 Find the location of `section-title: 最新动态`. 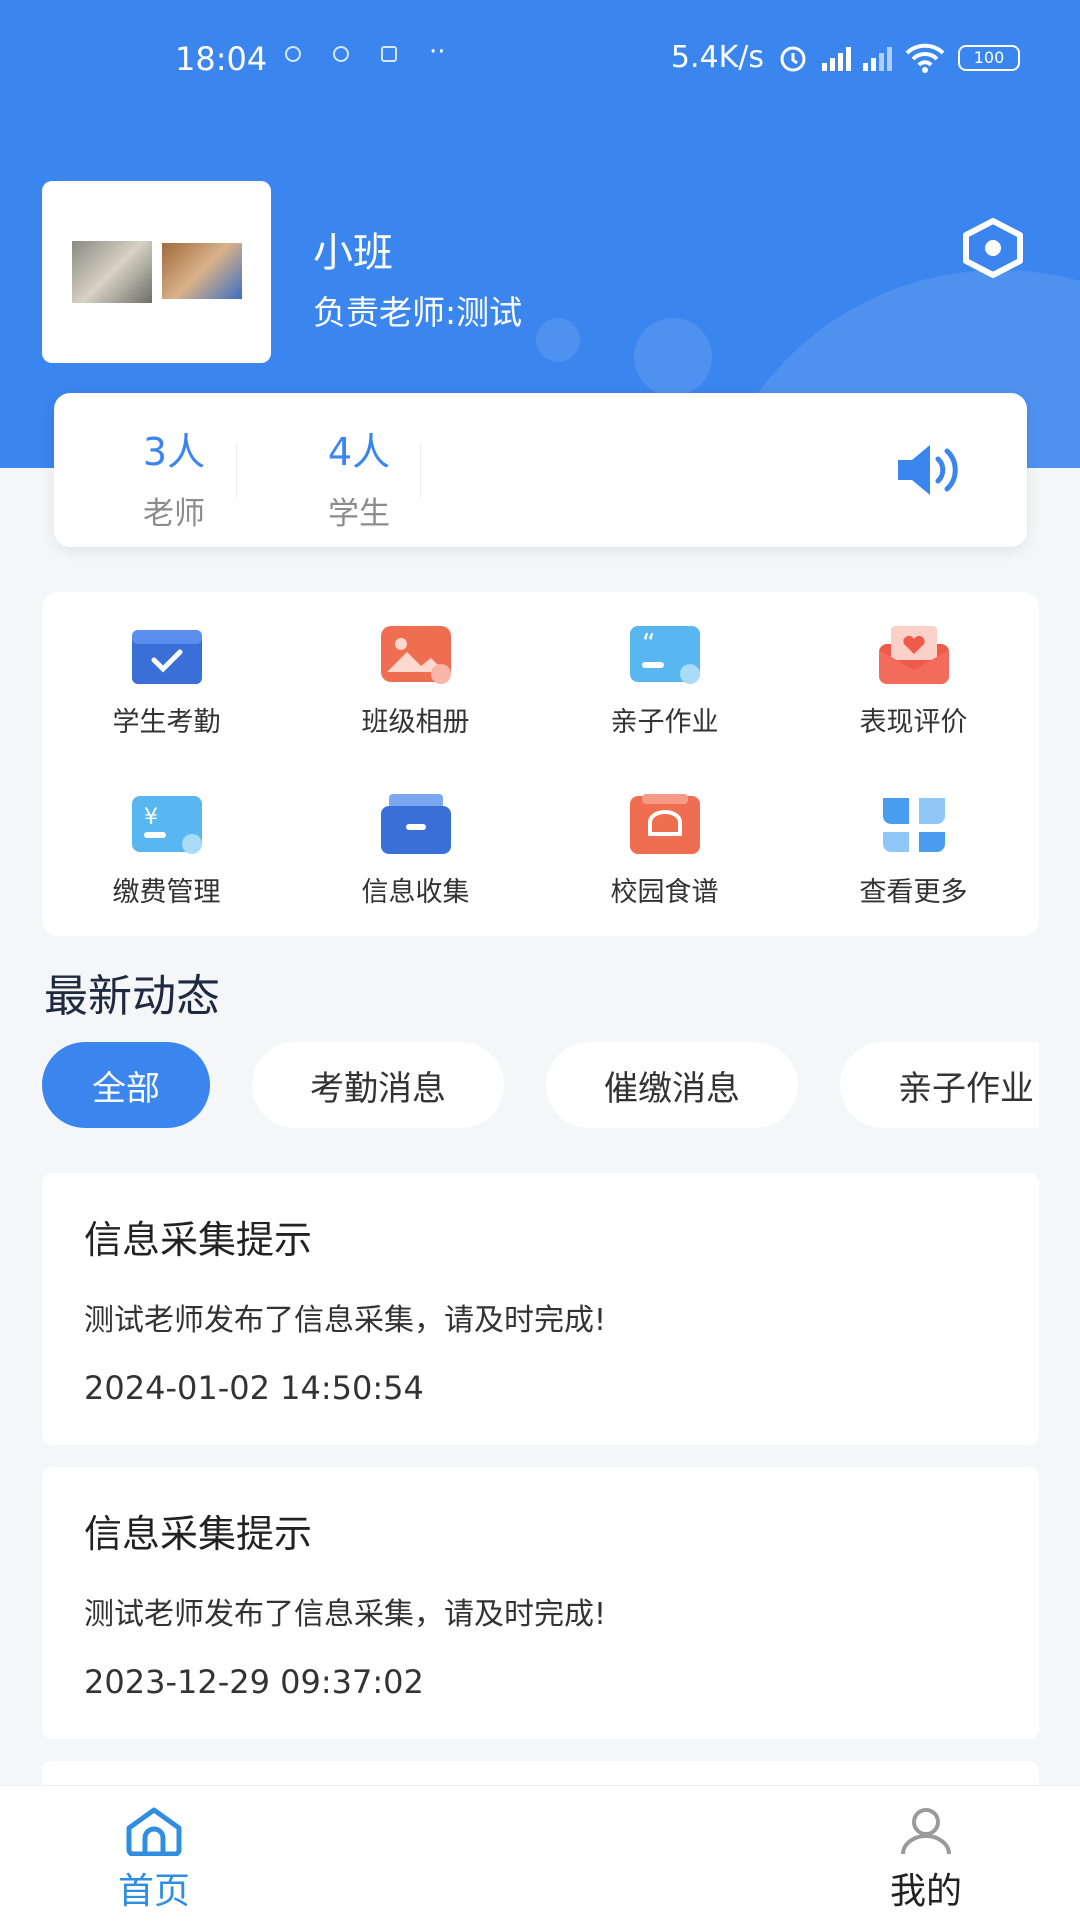

section-title: 最新动态 is located at coordinates (132, 996).